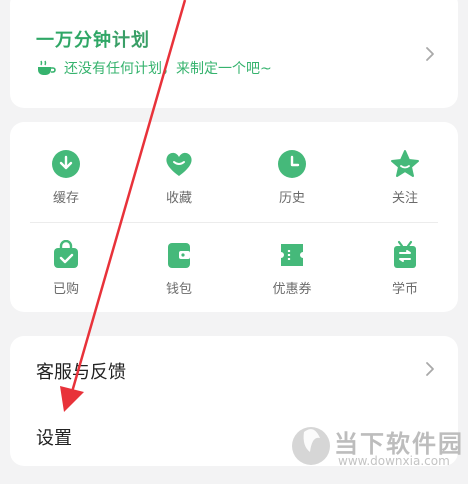 This screenshot has width=468, height=484. Describe the element at coordinates (405, 254) in the screenshot. I see `coin-gift-icon` at that location.